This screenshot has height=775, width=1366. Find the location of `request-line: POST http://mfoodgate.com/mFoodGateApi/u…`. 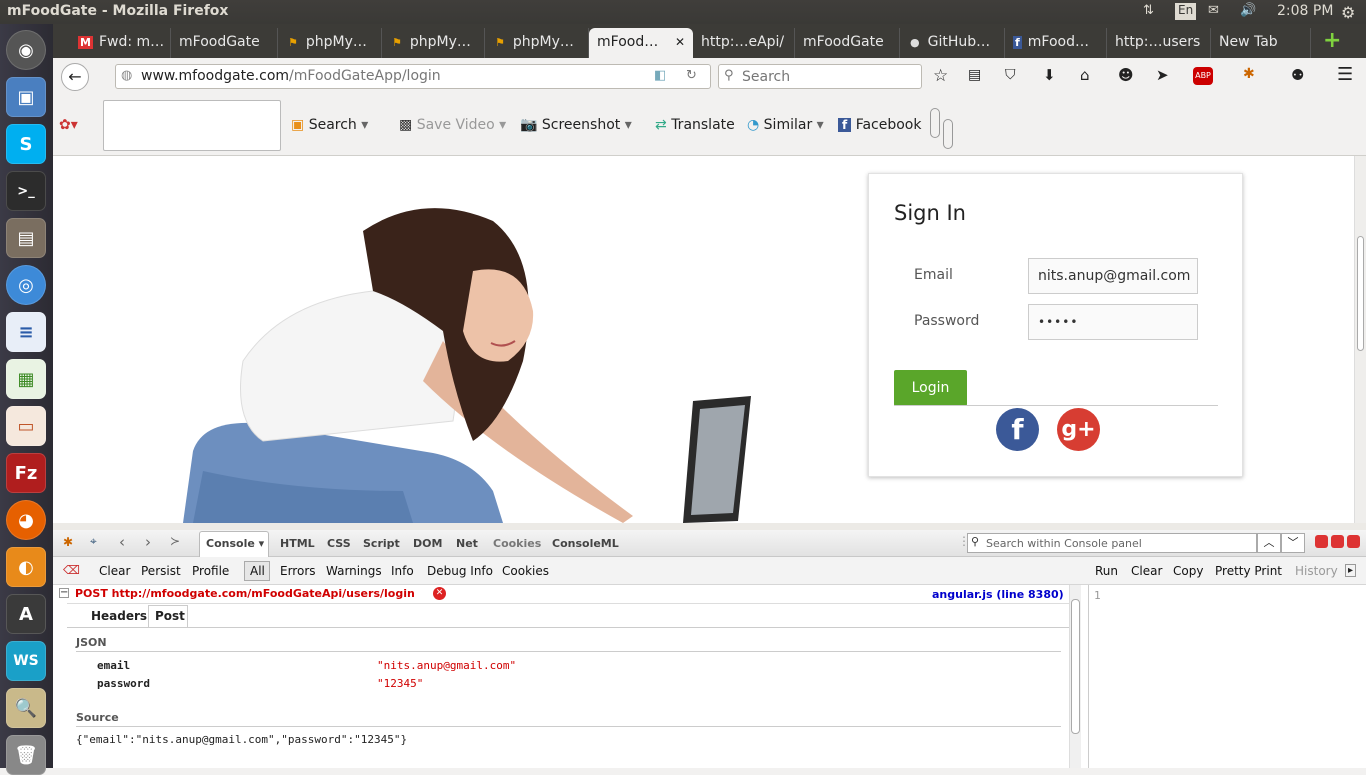

request-line: POST http://mfoodgate.com/mFoodGateApi/u… is located at coordinates (245, 593).